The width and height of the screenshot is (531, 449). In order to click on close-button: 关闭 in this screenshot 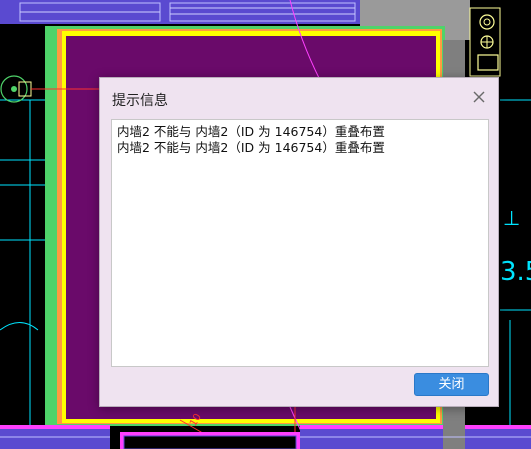, I will do `click(451, 384)`.